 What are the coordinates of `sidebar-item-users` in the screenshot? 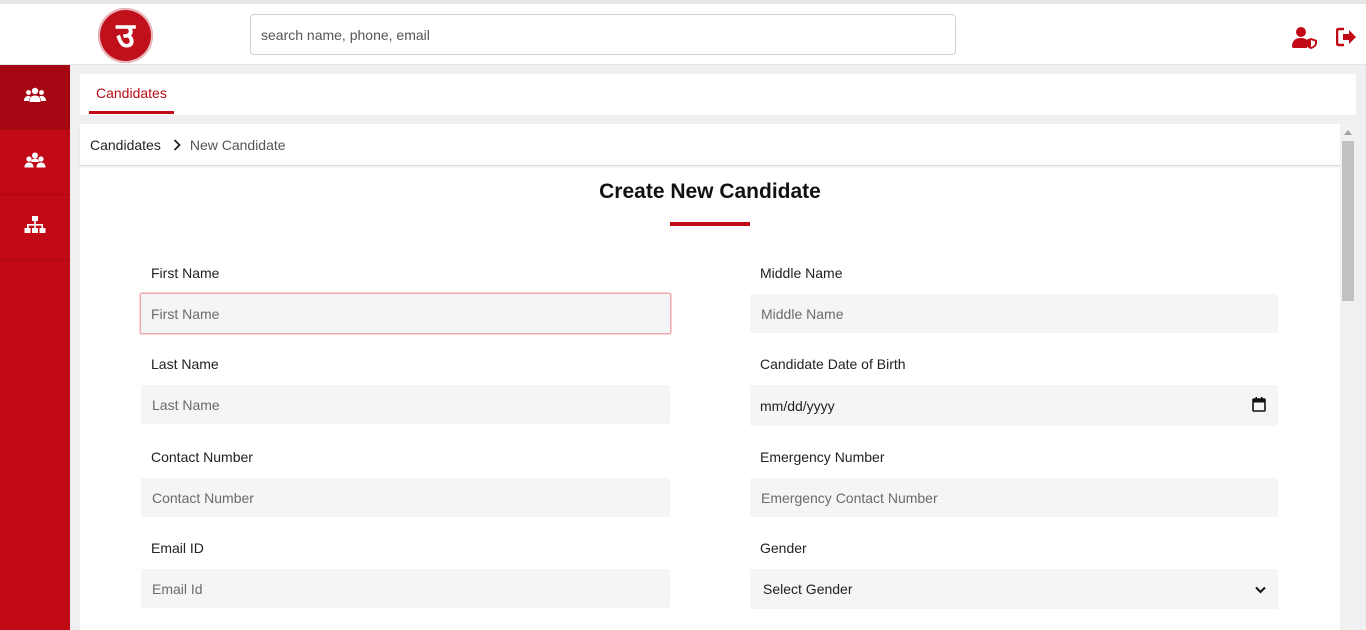 It's located at (35, 97).